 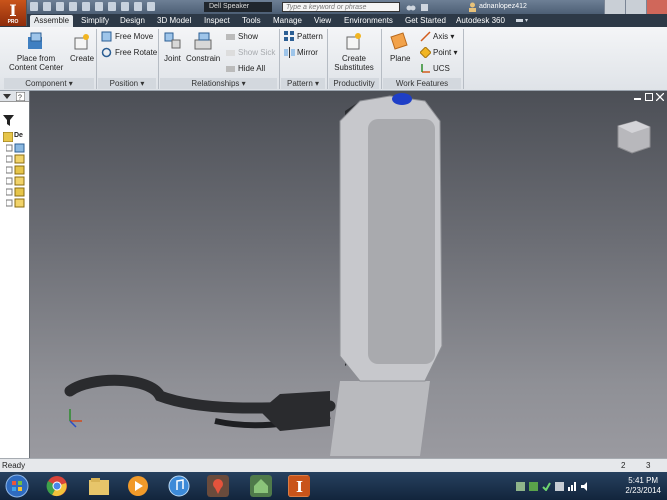 What do you see at coordinates (230, 37) in the screenshot?
I see `show-icon` at bounding box center [230, 37].